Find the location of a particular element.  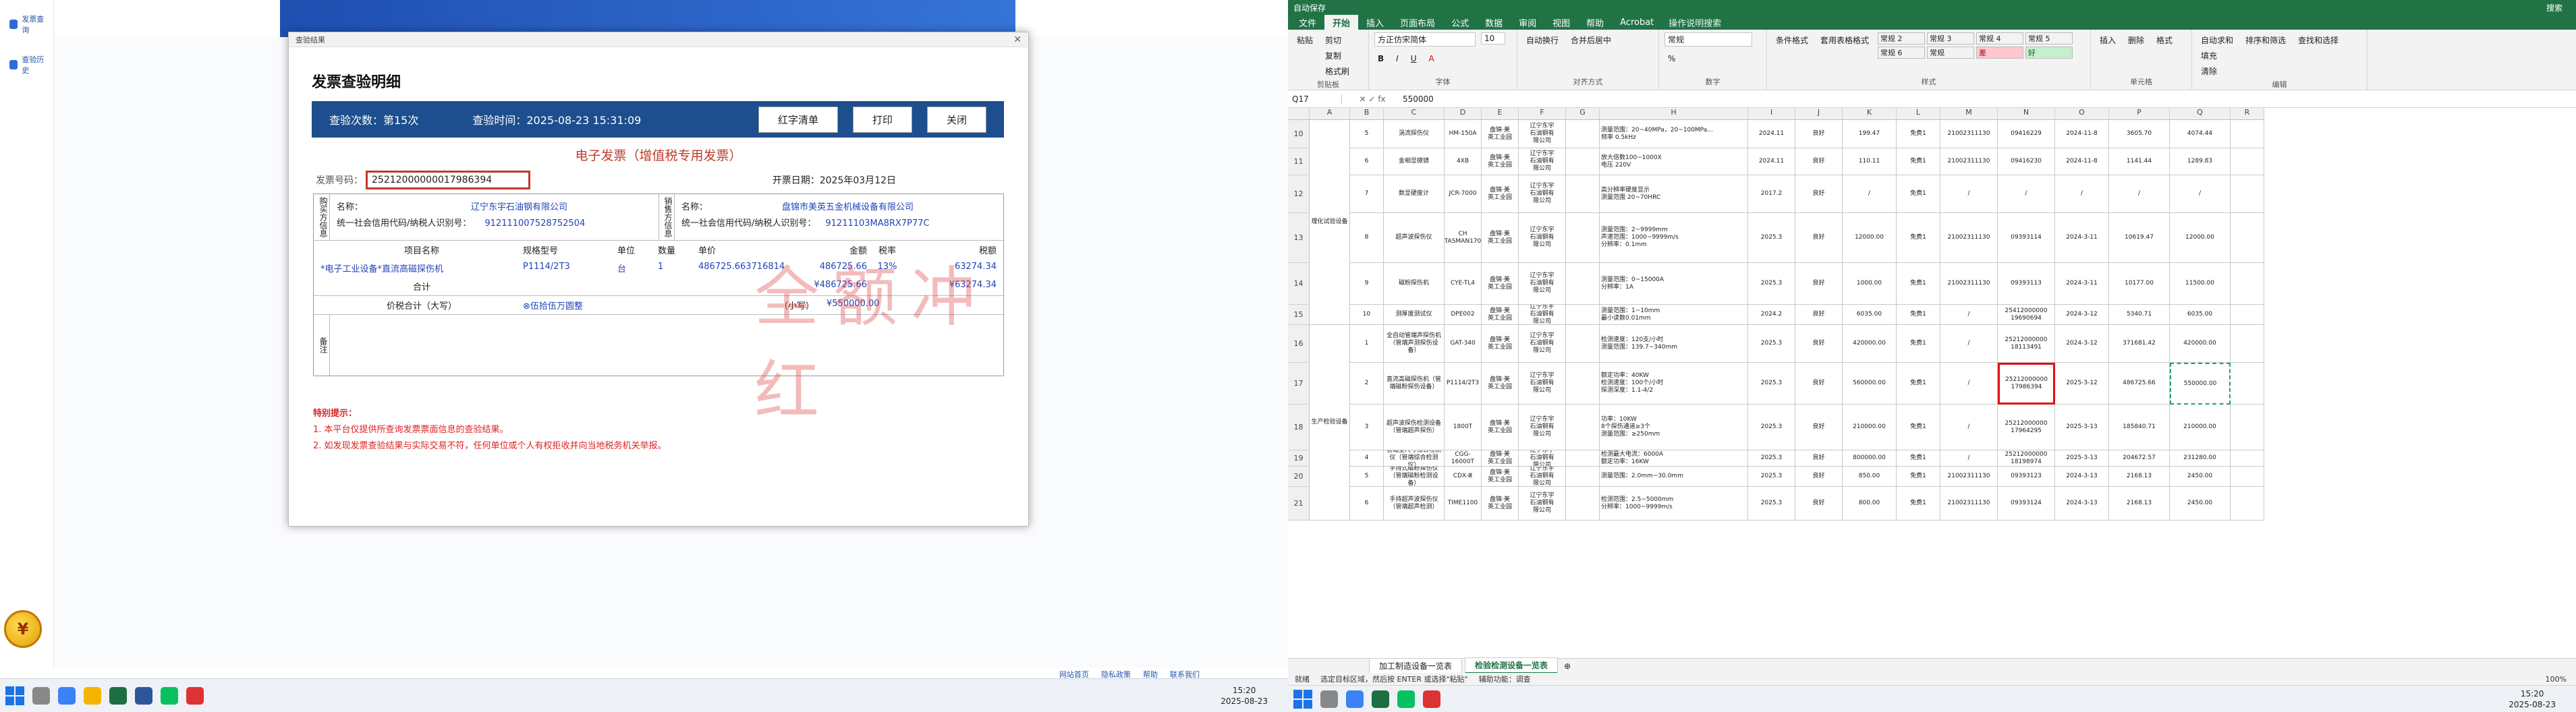

merge-center-button: 合并后居中 is located at coordinates (1591, 40).